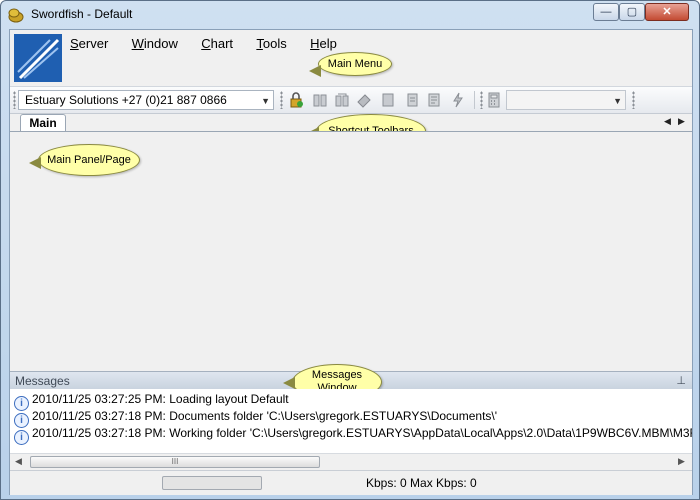  I want to click on secondary-select: ▼, so click(566, 100).